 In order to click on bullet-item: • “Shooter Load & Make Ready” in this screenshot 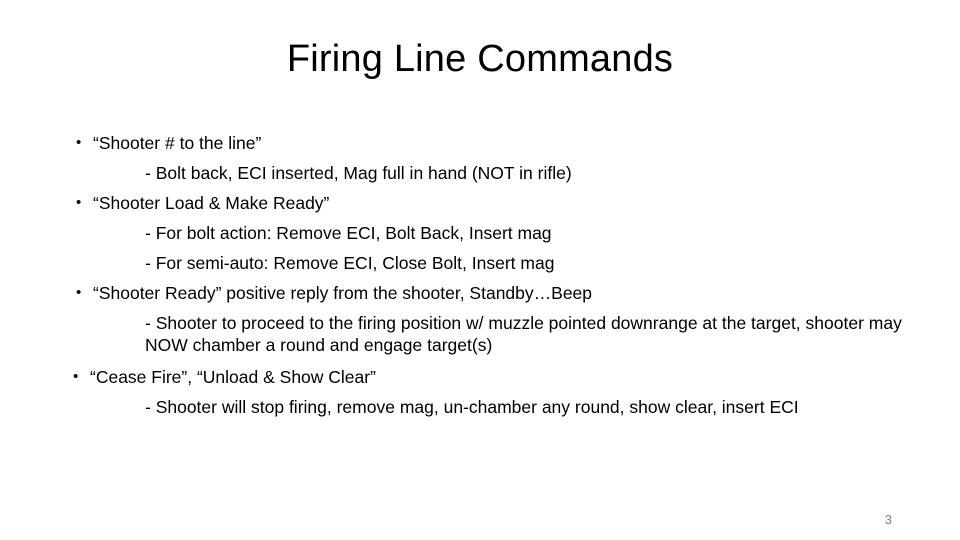, I will do `click(479, 203)`.